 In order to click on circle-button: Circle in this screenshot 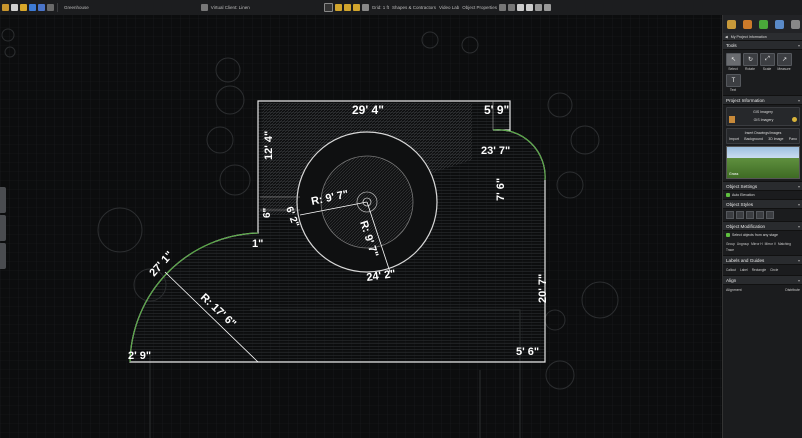, I will do `click(774, 270)`.